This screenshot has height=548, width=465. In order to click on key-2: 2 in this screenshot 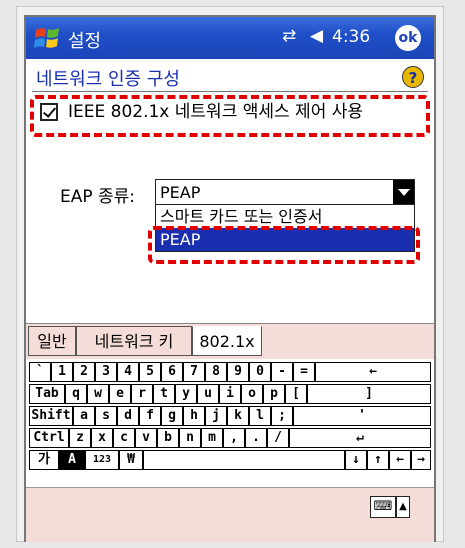, I will do `click(84, 372)`.